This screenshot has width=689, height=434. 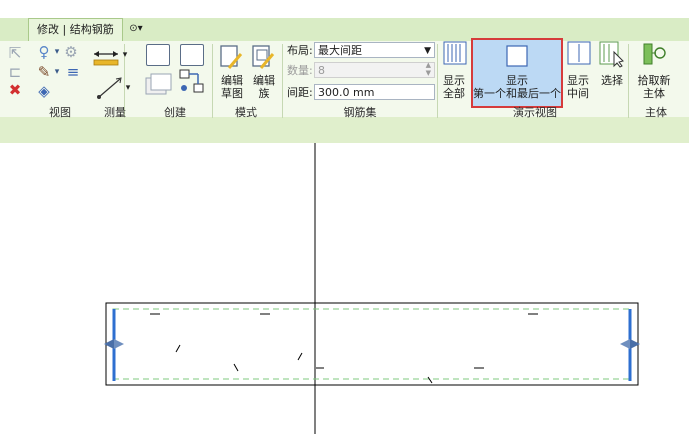 I want to click on panel-title-rebar-set: 钢筋集, so click(x=360, y=112).